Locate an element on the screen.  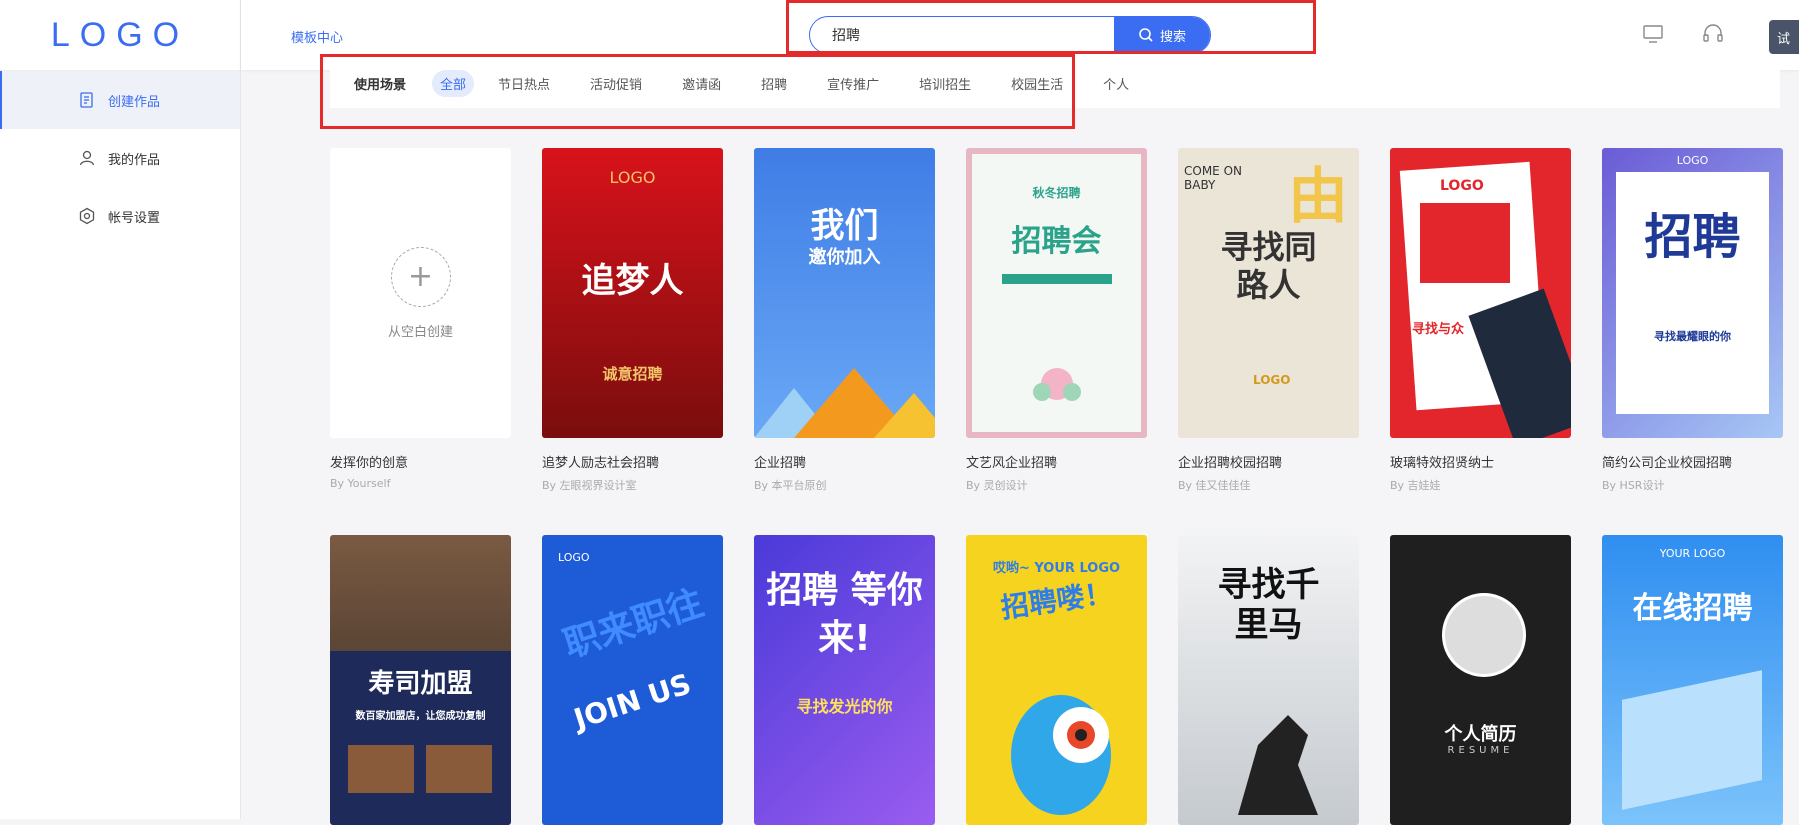
card-title: 文艺风企业招聘 is located at coordinates (1012, 463).